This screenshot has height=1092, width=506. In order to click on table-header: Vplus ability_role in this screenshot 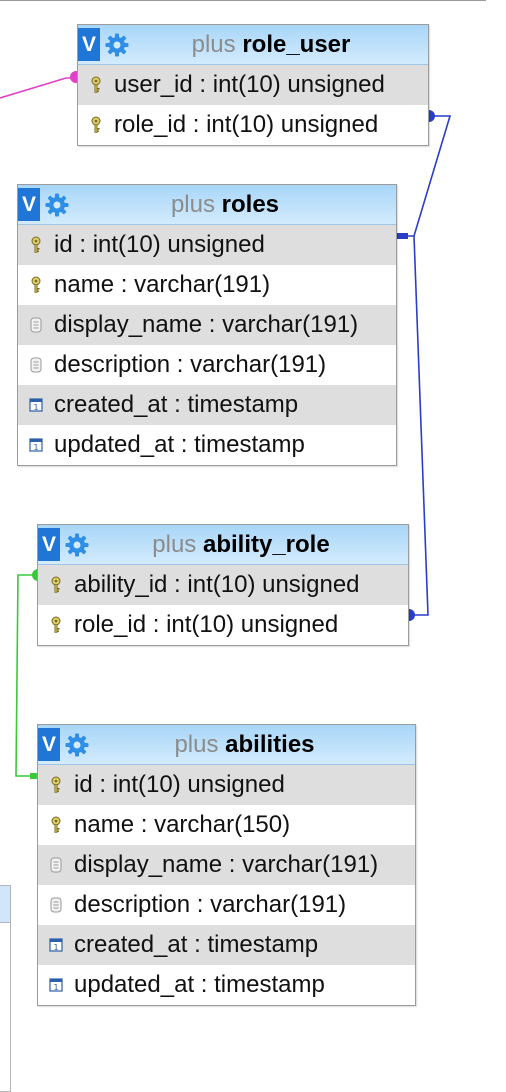, I will do `click(223, 545)`.